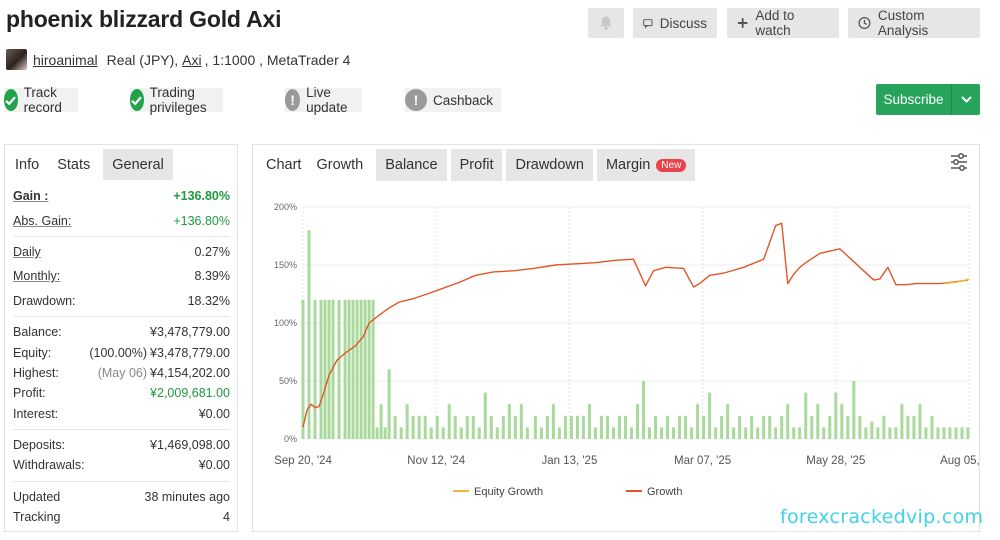  Describe the element at coordinates (41, 100) in the screenshot. I see `badge-track-record: Track record` at that location.